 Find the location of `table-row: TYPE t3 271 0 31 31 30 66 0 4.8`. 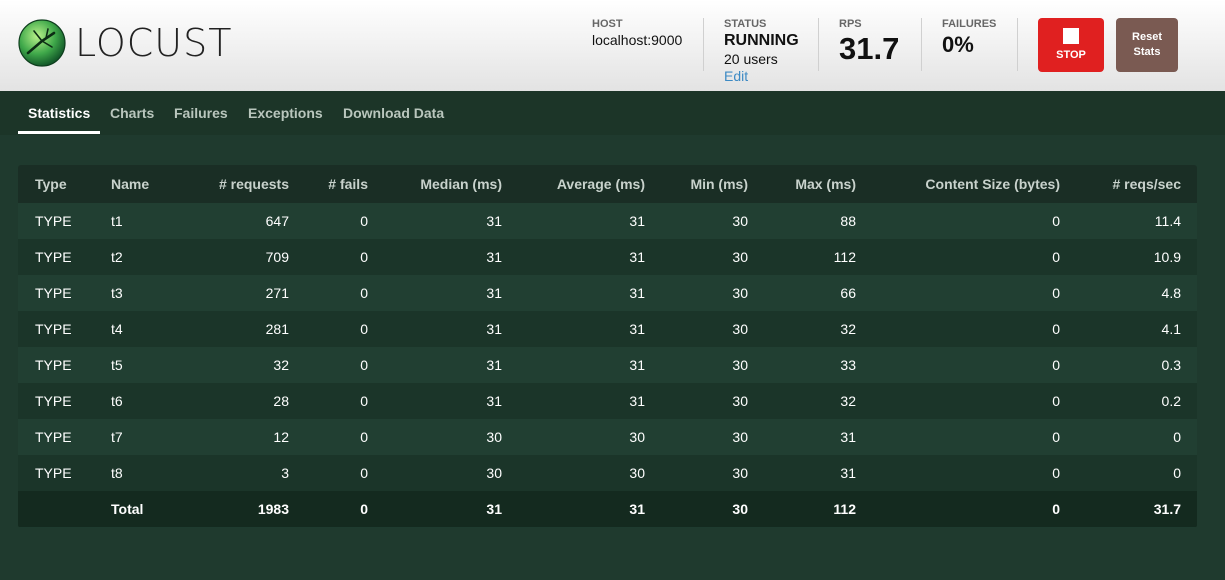

table-row: TYPE t3 271 0 31 31 30 66 0 4.8 is located at coordinates (607, 293).